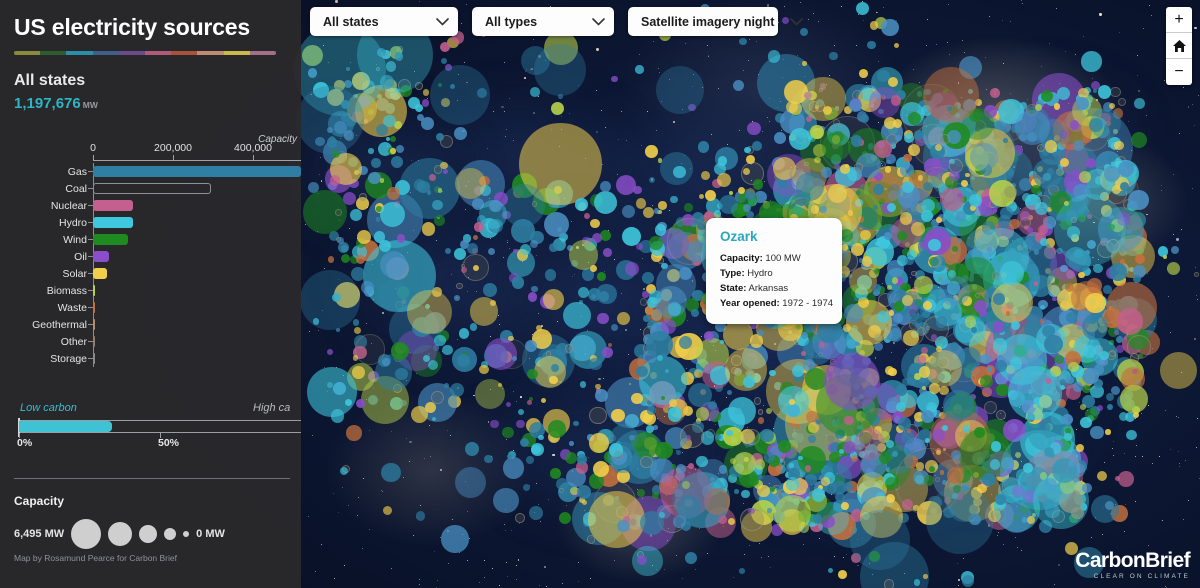  What do you see at coordinates (150, 273) in the screenshot?
I see `chart-bar-row: Solar` at bounding box center [150, 273].